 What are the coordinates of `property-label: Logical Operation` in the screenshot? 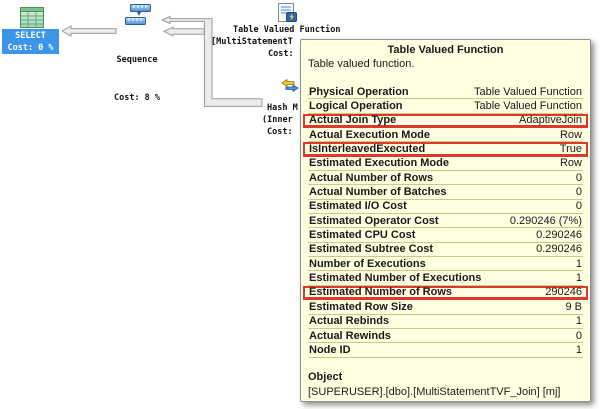 It's located at (356, 106).